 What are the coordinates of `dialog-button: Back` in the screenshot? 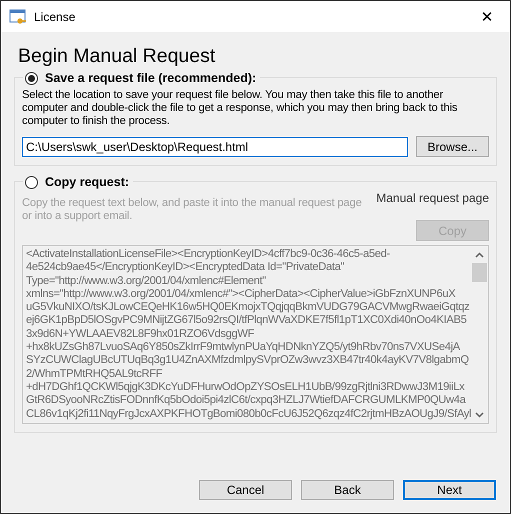 It's located at (347, 490).